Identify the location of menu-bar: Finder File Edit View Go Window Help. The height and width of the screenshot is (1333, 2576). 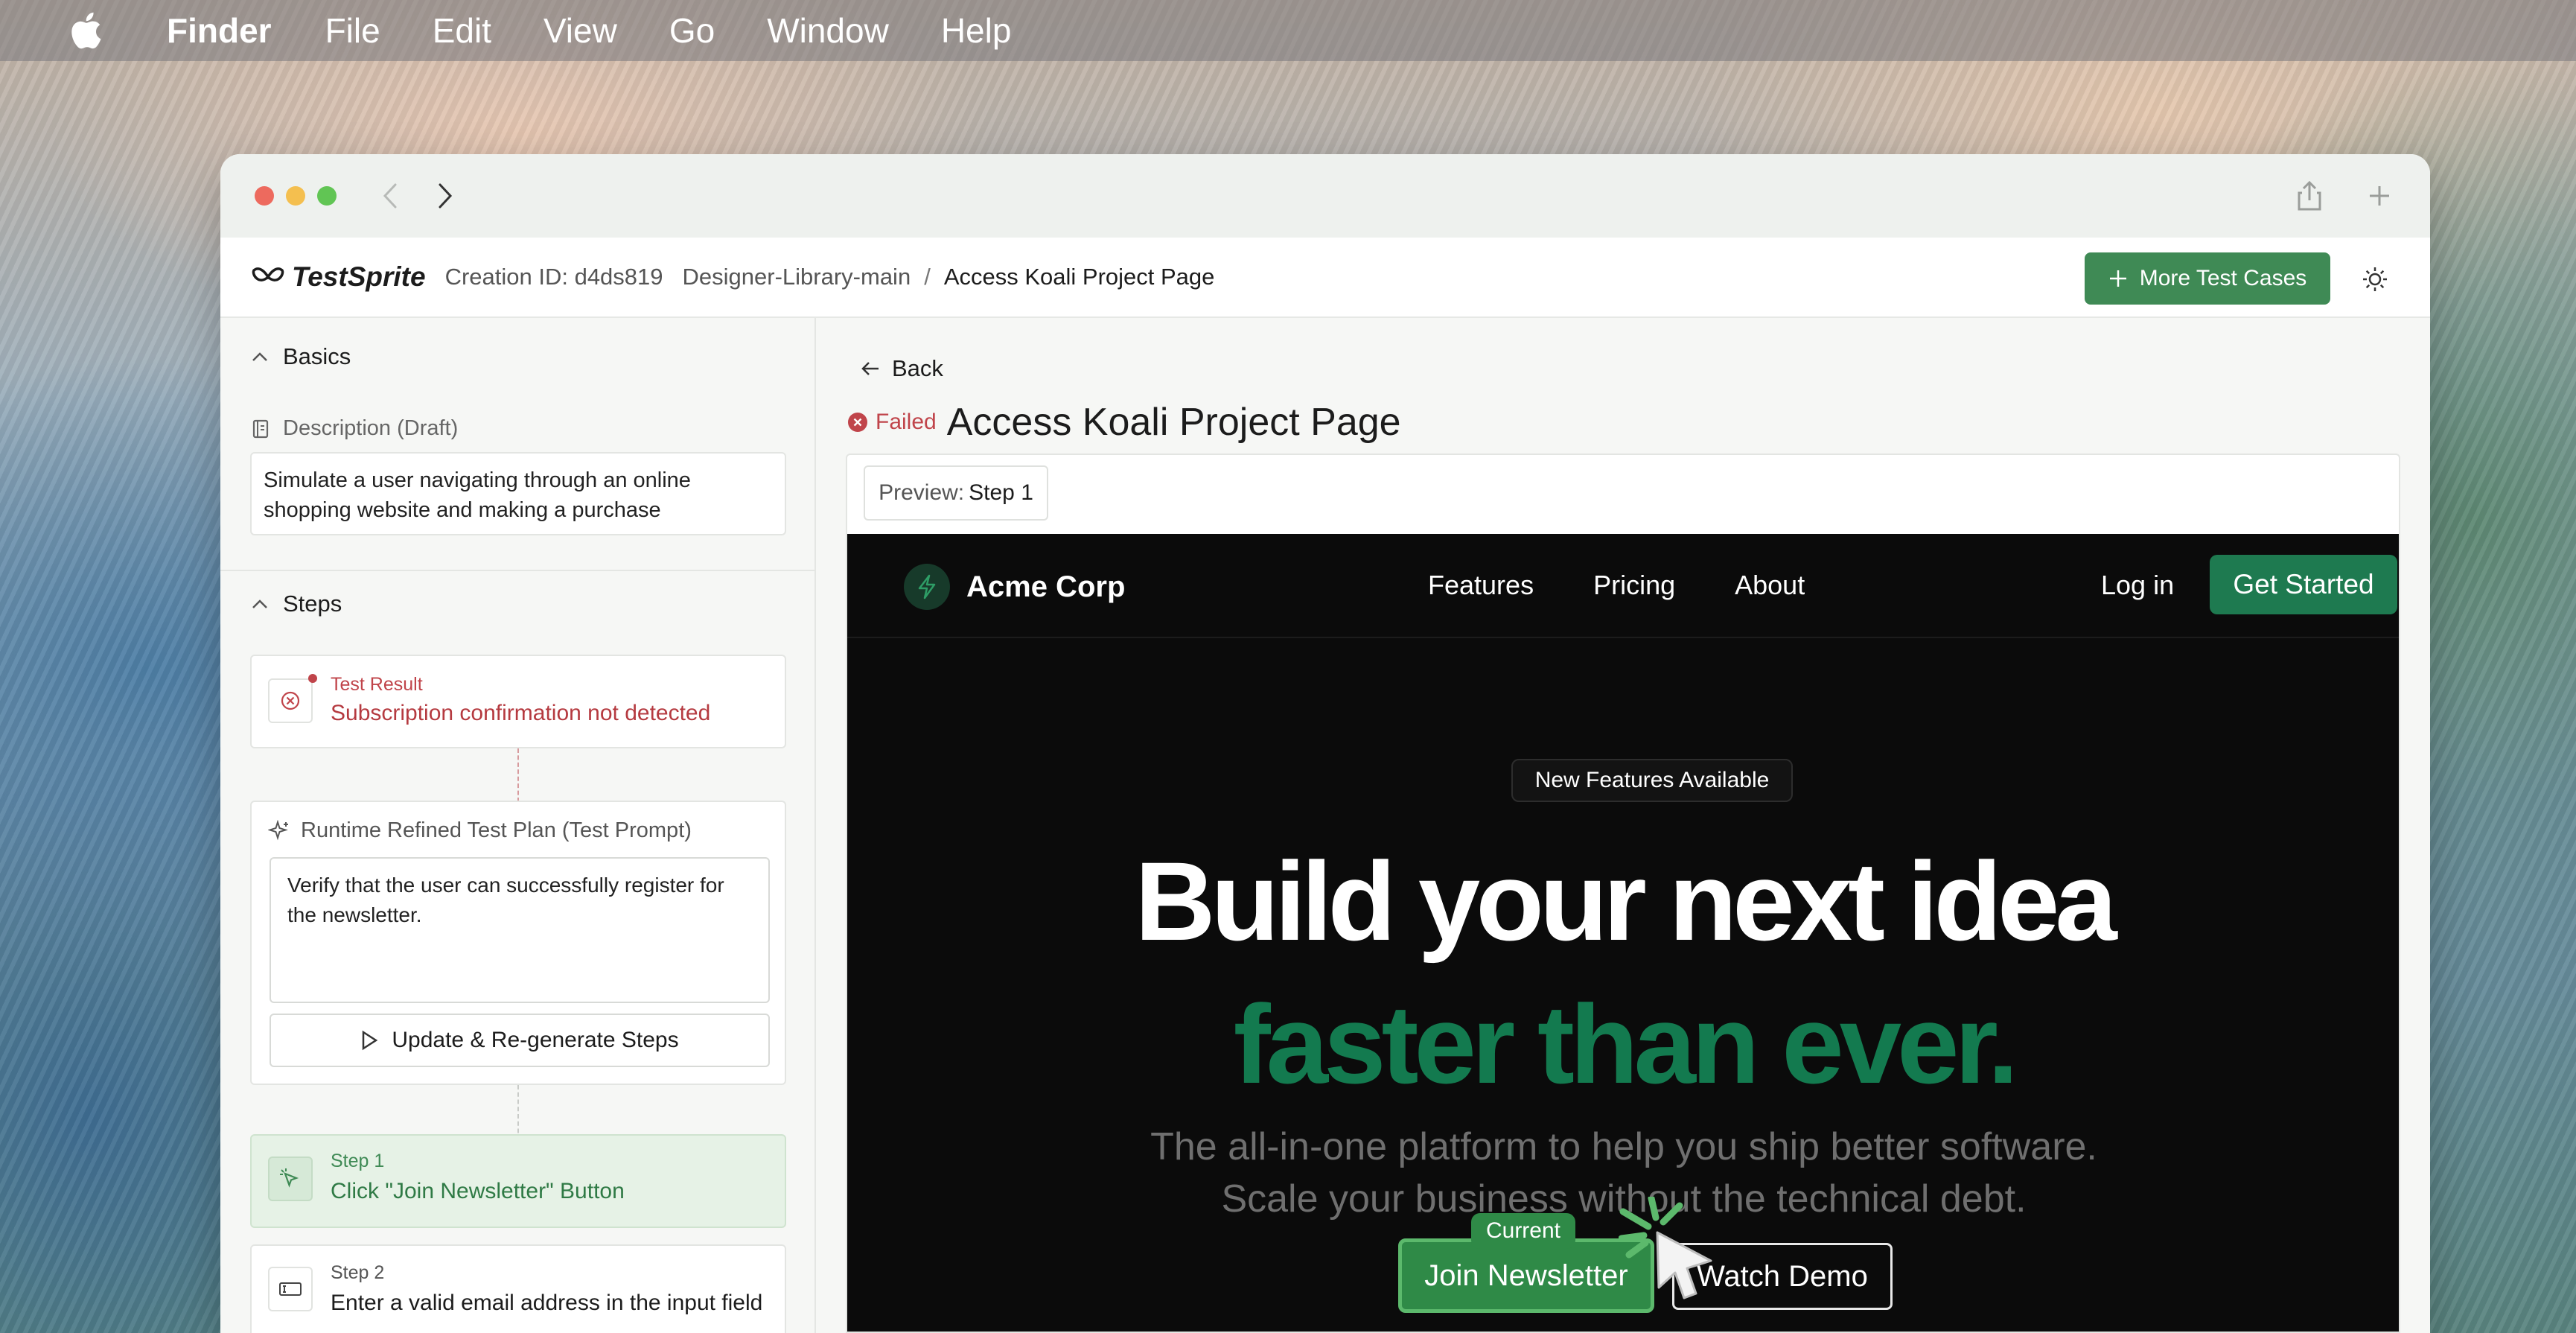
(1288, 31).